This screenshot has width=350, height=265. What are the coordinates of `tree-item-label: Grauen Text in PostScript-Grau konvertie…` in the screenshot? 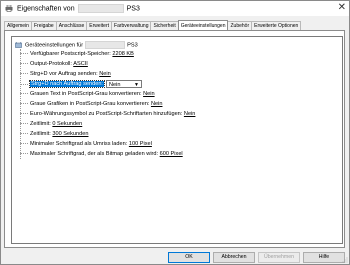 It's located at (86, 94).